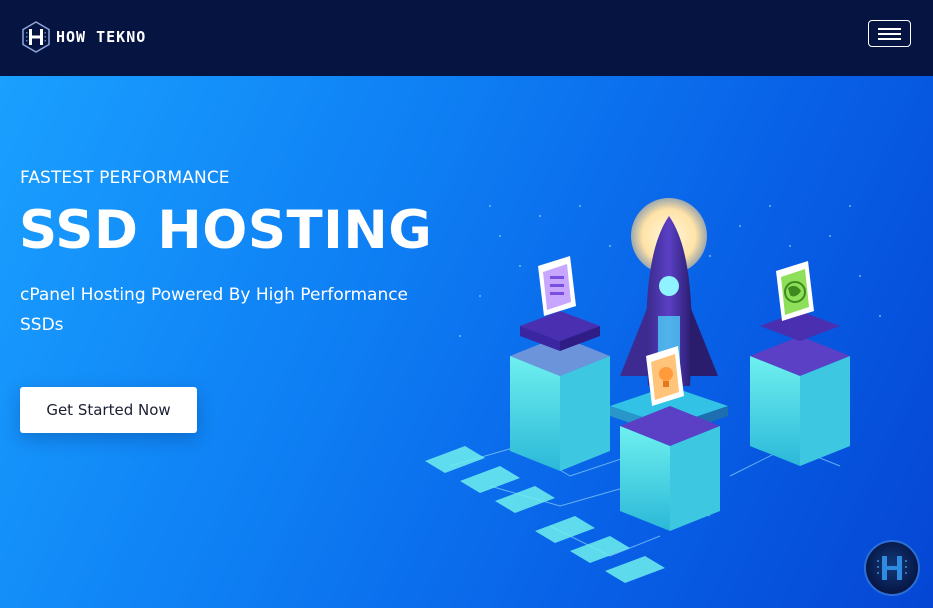 The width and height of the screenshot is (933, 608). What do you see at coordinates (669, 326) in the screenshot?
I see `rocket-icon` at bounding box center [669, 326].